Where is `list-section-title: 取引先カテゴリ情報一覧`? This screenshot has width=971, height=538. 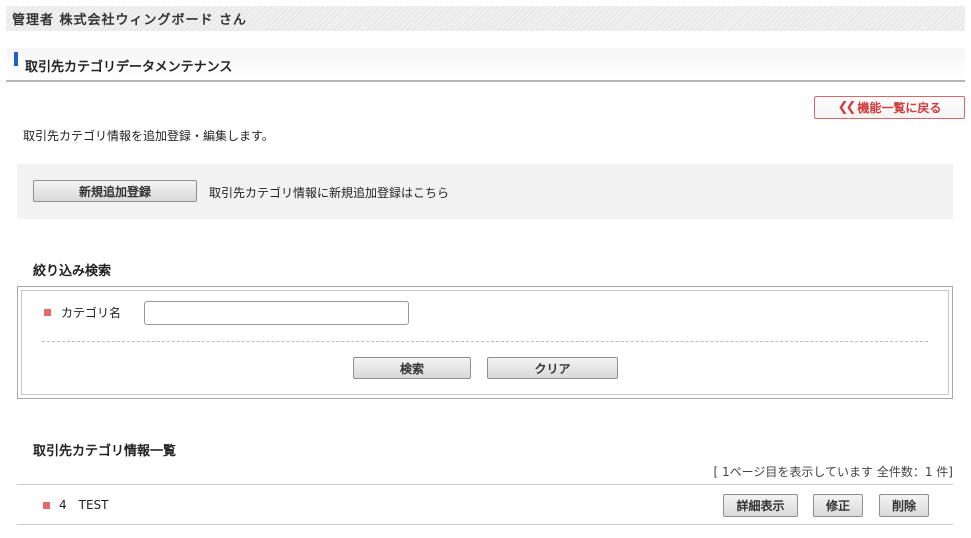 list-section-title: 取引先カテゴリ情報一覧 is located at coordinates (105, 451).